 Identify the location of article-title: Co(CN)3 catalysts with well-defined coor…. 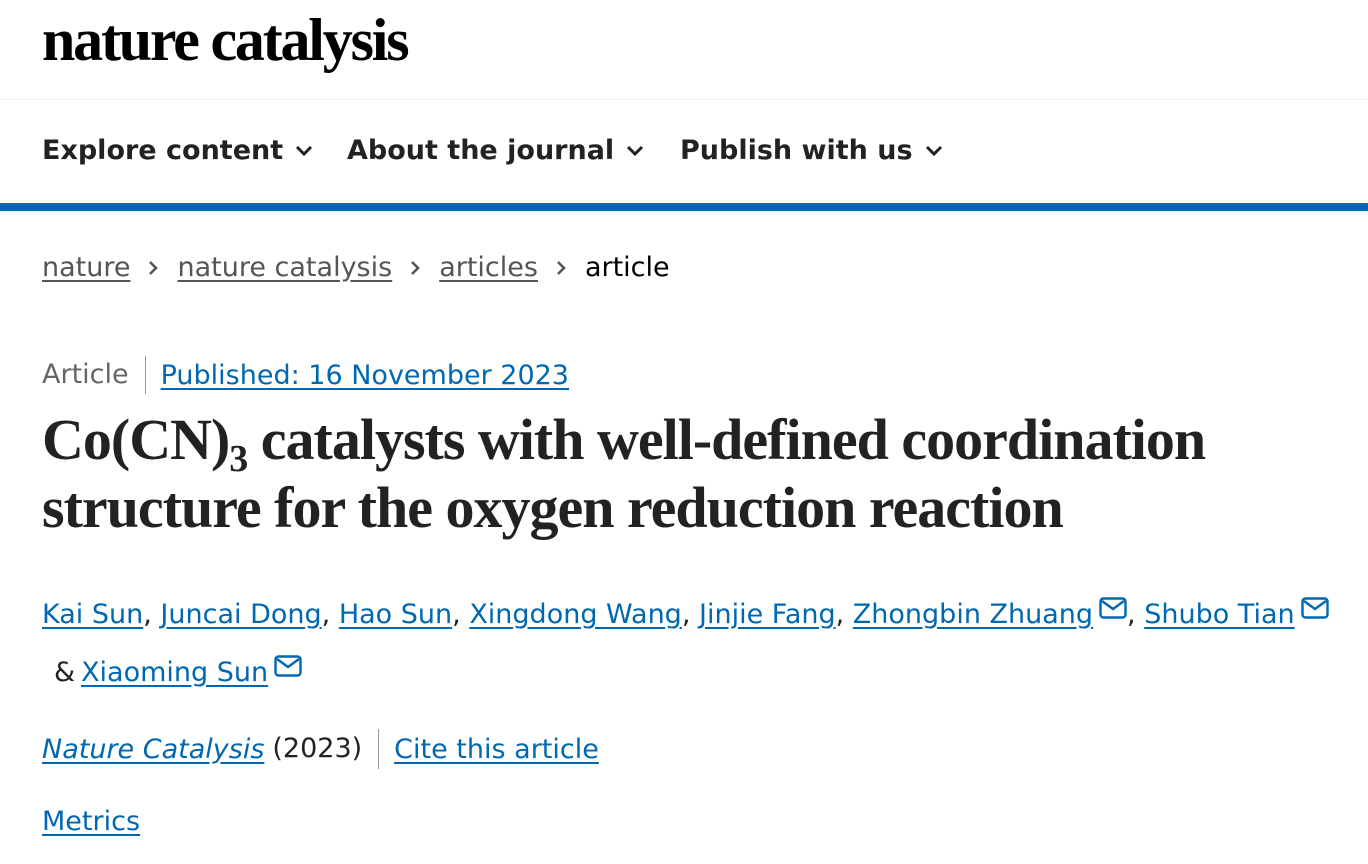
(692, 474).